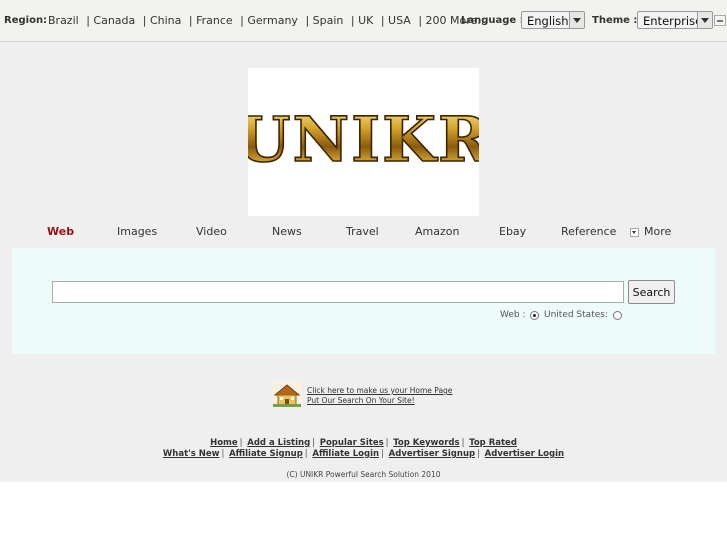 This screenshot has width=727, height=545. What do you see at coordinates (362, 231) in the screenshot?
I see `tab-travel: Travel` at bounding box center [362, 231].